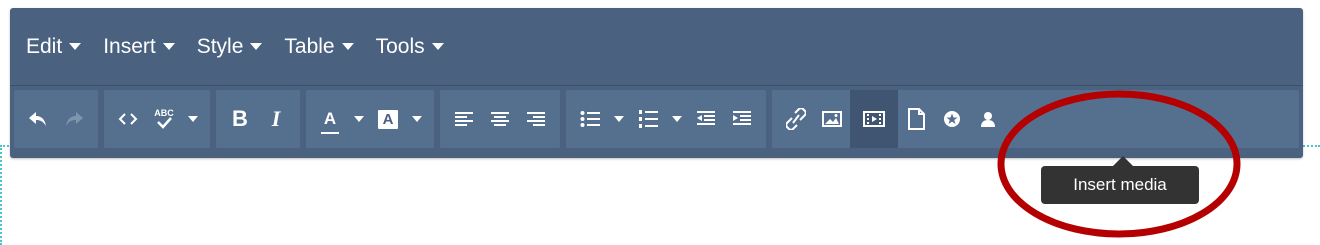 The image size is (1320, 245). I want to click on person-button, so click(988, 119).